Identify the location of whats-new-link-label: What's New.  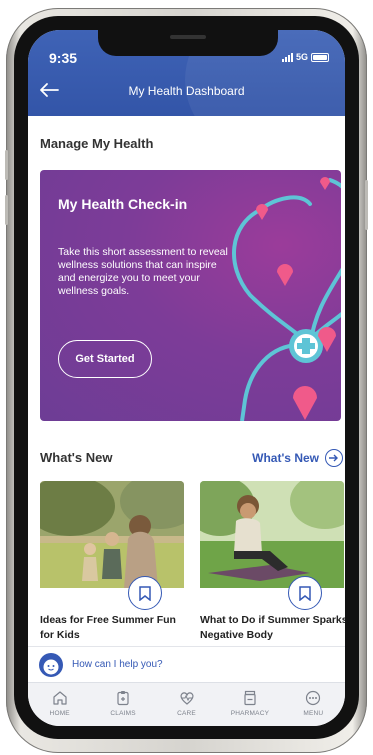
(285, 458).